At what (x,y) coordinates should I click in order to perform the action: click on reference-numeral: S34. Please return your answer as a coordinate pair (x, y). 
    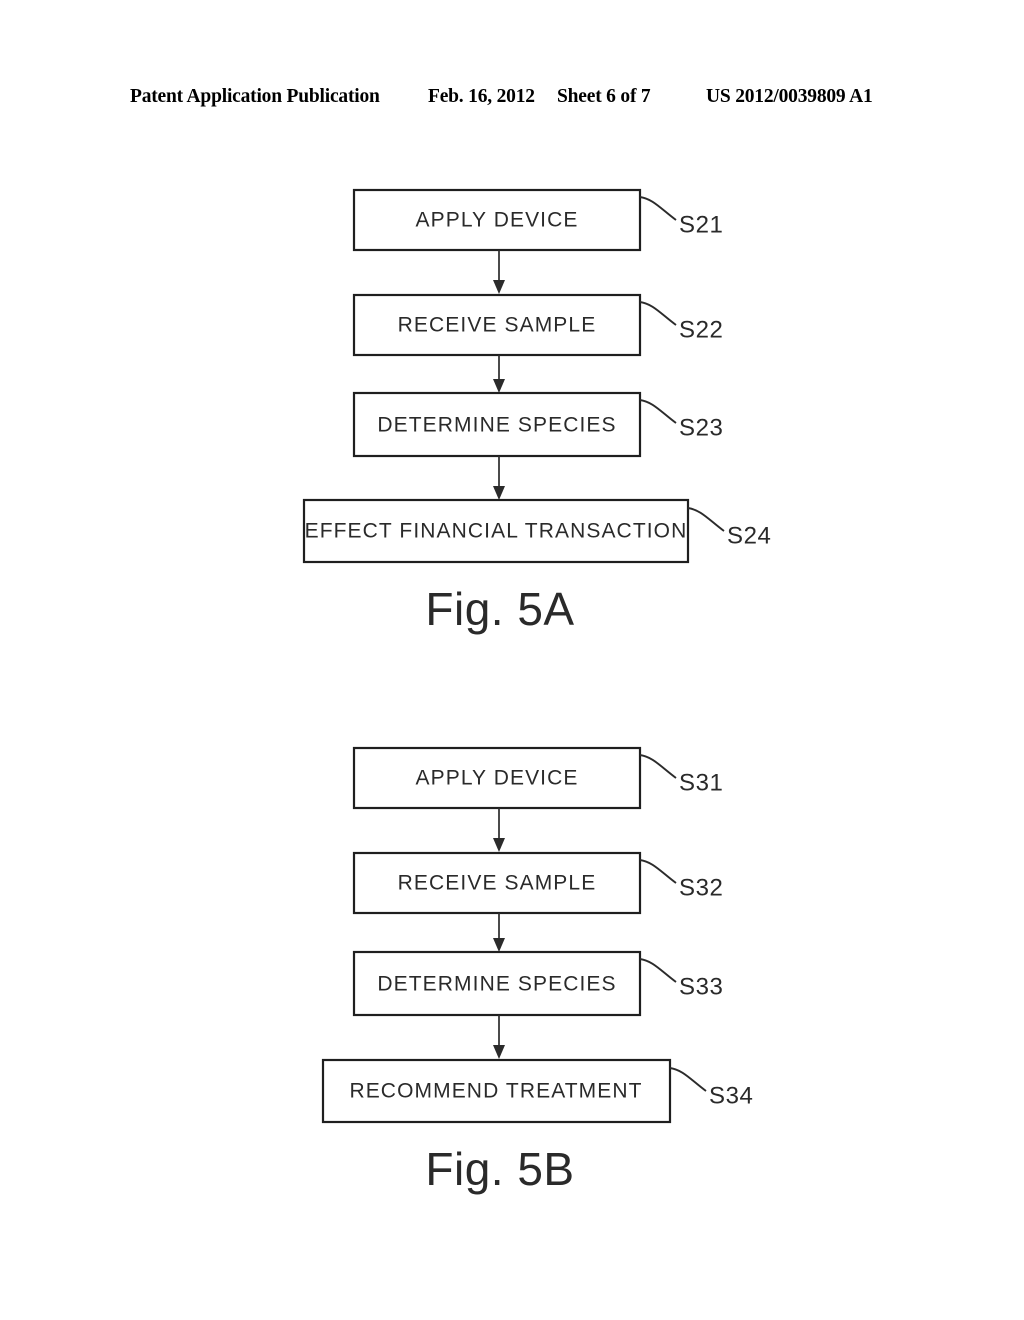
    Looking at the image, I should click on (731, 1095).